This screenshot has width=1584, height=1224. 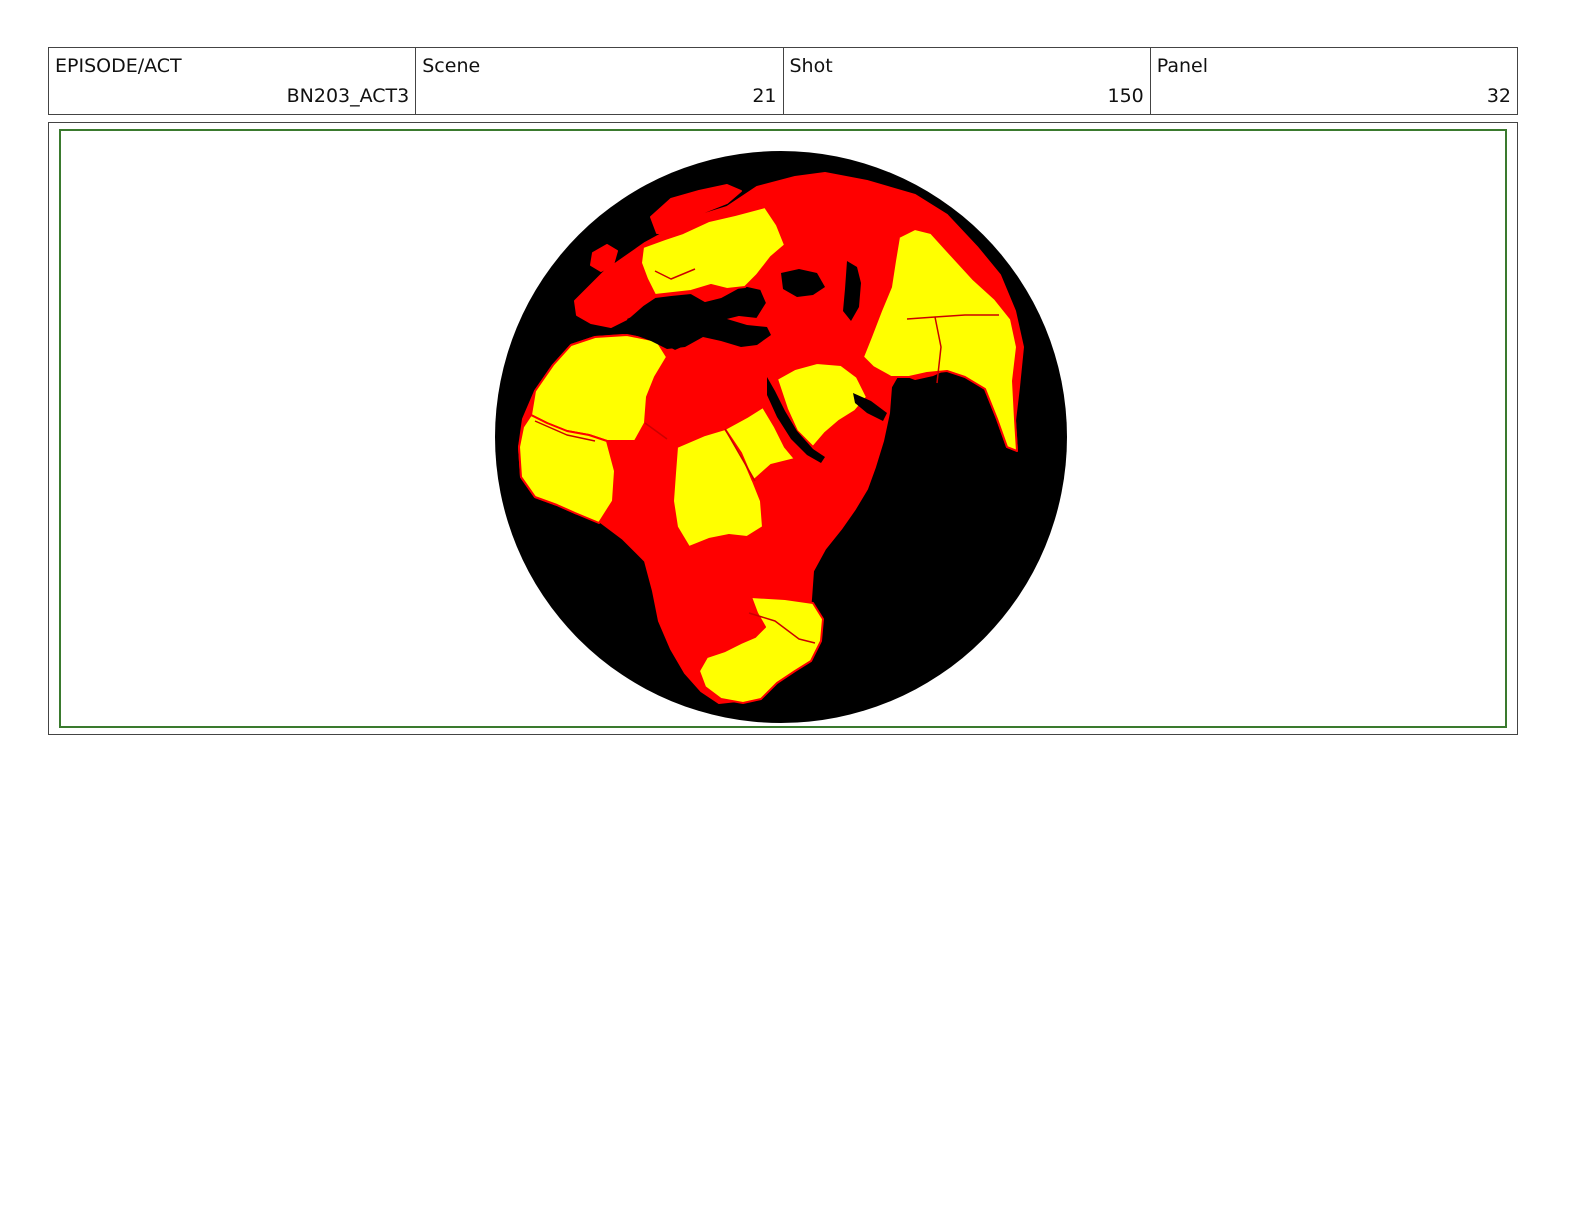 I want to click on shot-cell: Shot 150, so click(x=967, y=81).